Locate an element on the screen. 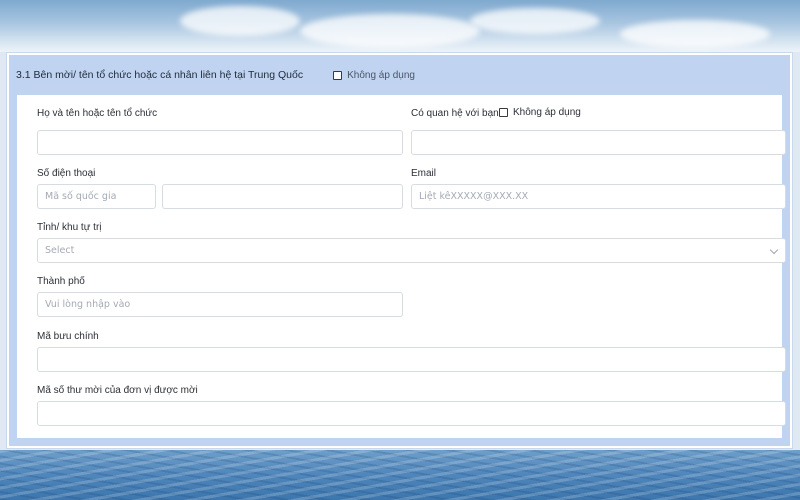 The height and width of the screenshot is (500, 800). country-code-input: Mã số quốc gia is located at coordinates (96, 196).